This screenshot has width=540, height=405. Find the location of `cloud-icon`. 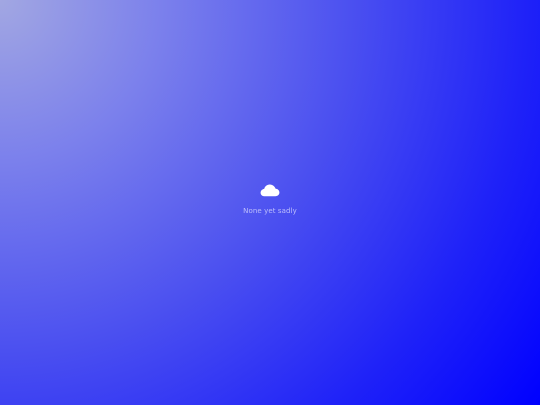

cloud-icon is located at coordinates (270, 190).